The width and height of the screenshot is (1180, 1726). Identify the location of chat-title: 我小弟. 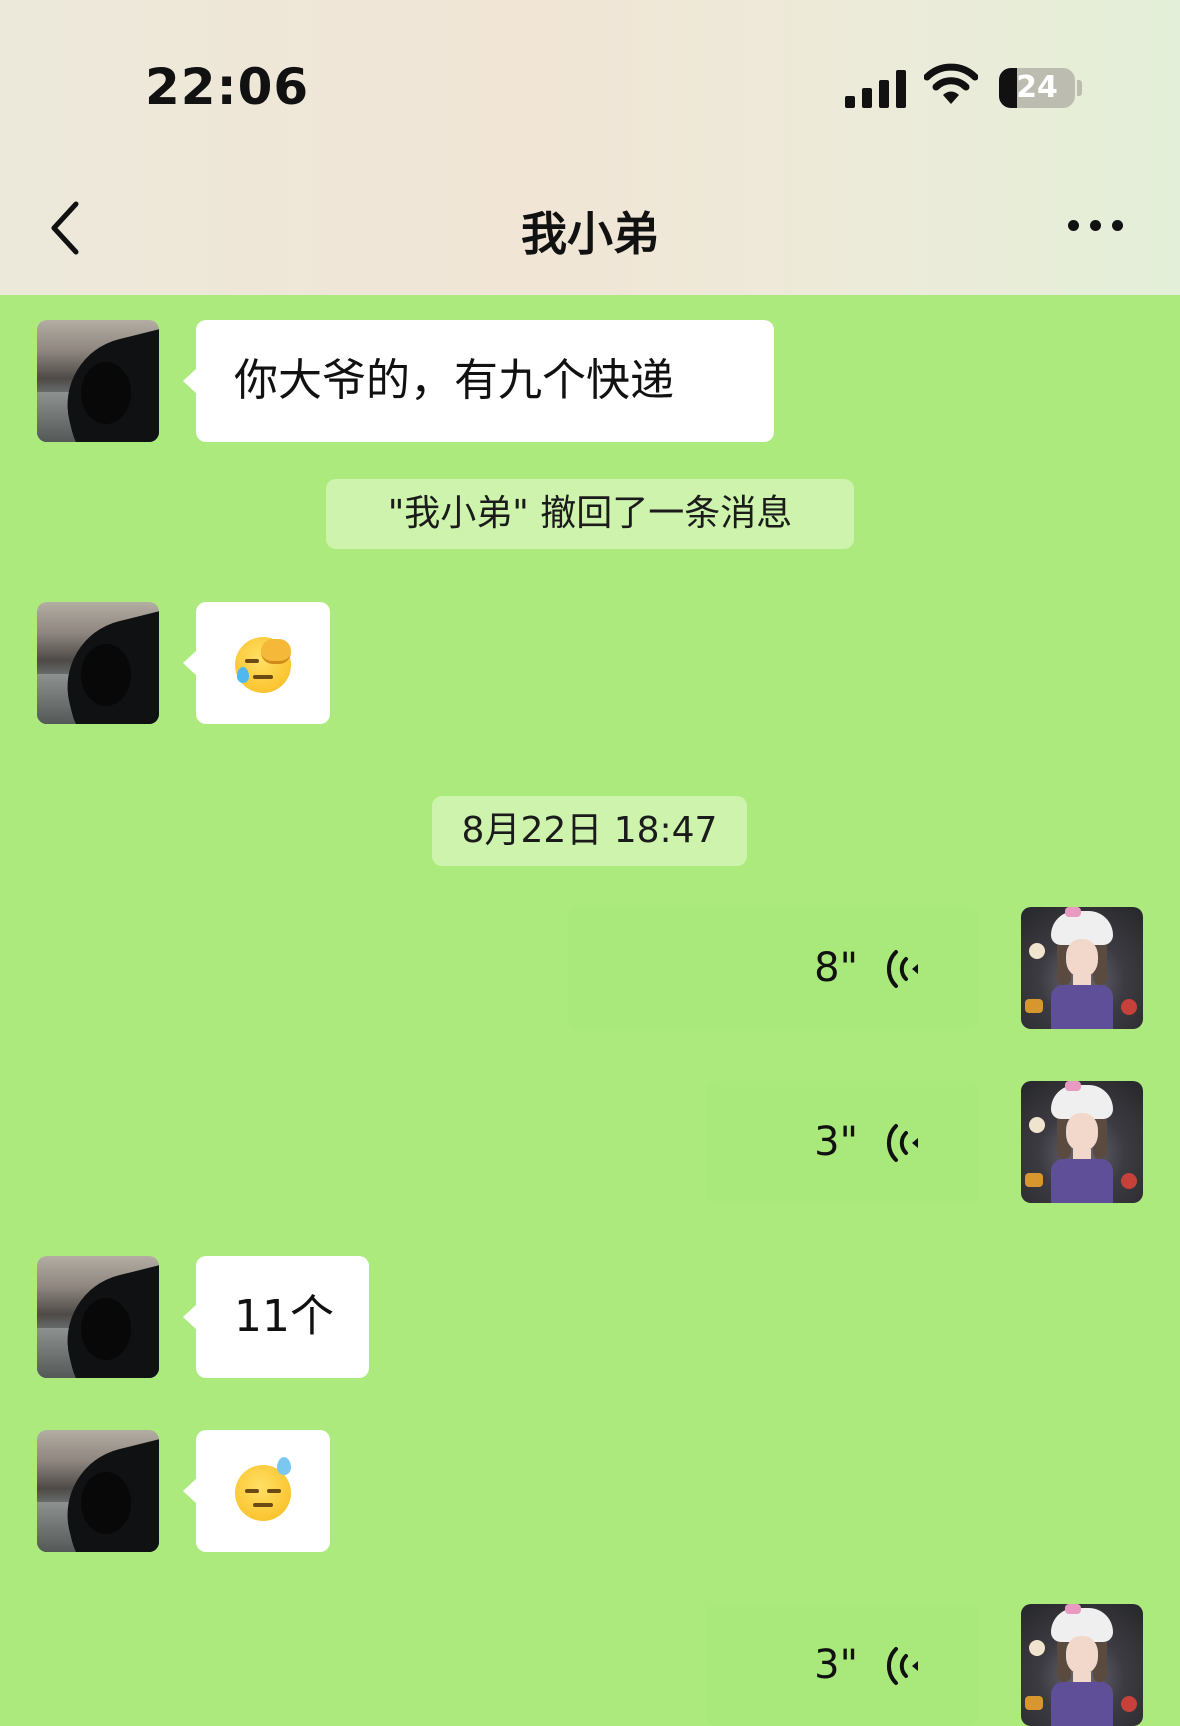
(590, 234).